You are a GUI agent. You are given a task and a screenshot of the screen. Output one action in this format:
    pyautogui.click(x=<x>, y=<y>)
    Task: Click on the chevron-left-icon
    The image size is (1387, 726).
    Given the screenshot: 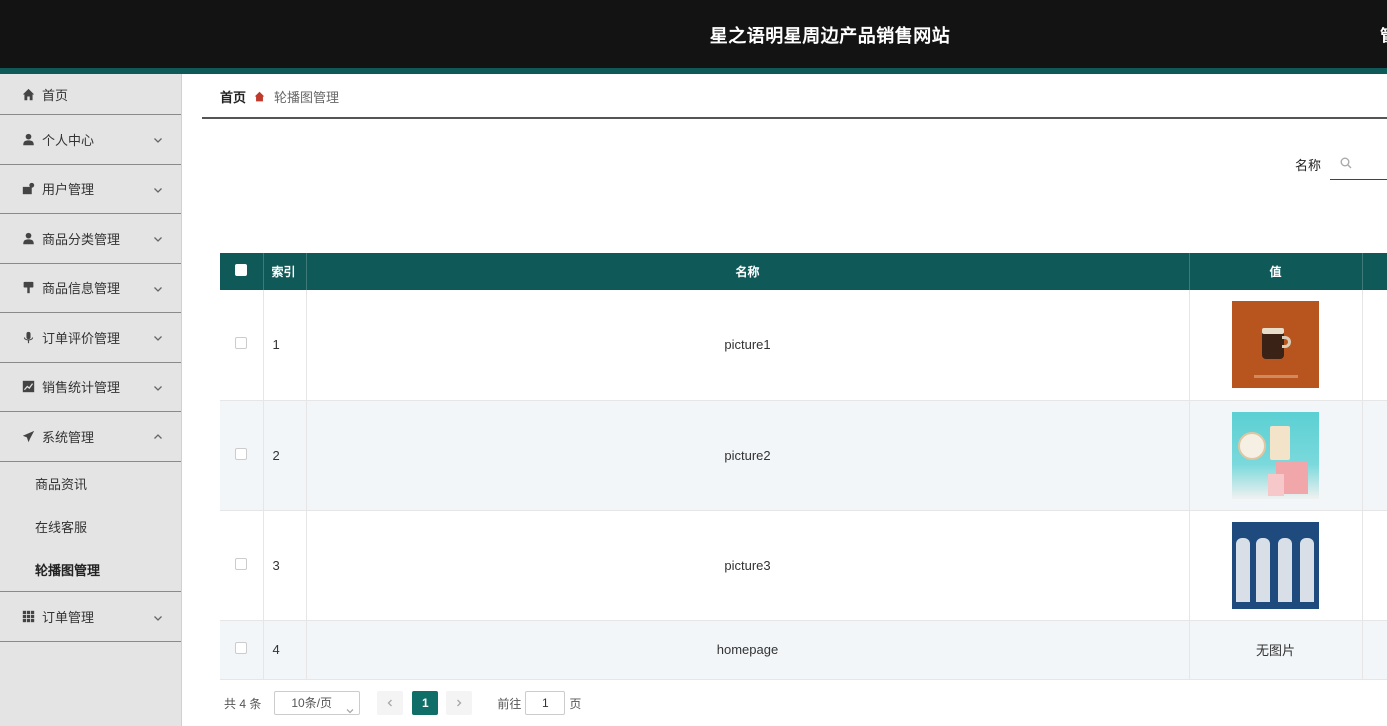 What is the action you would take?
    pyautogui.click(x=390, y=703)
    